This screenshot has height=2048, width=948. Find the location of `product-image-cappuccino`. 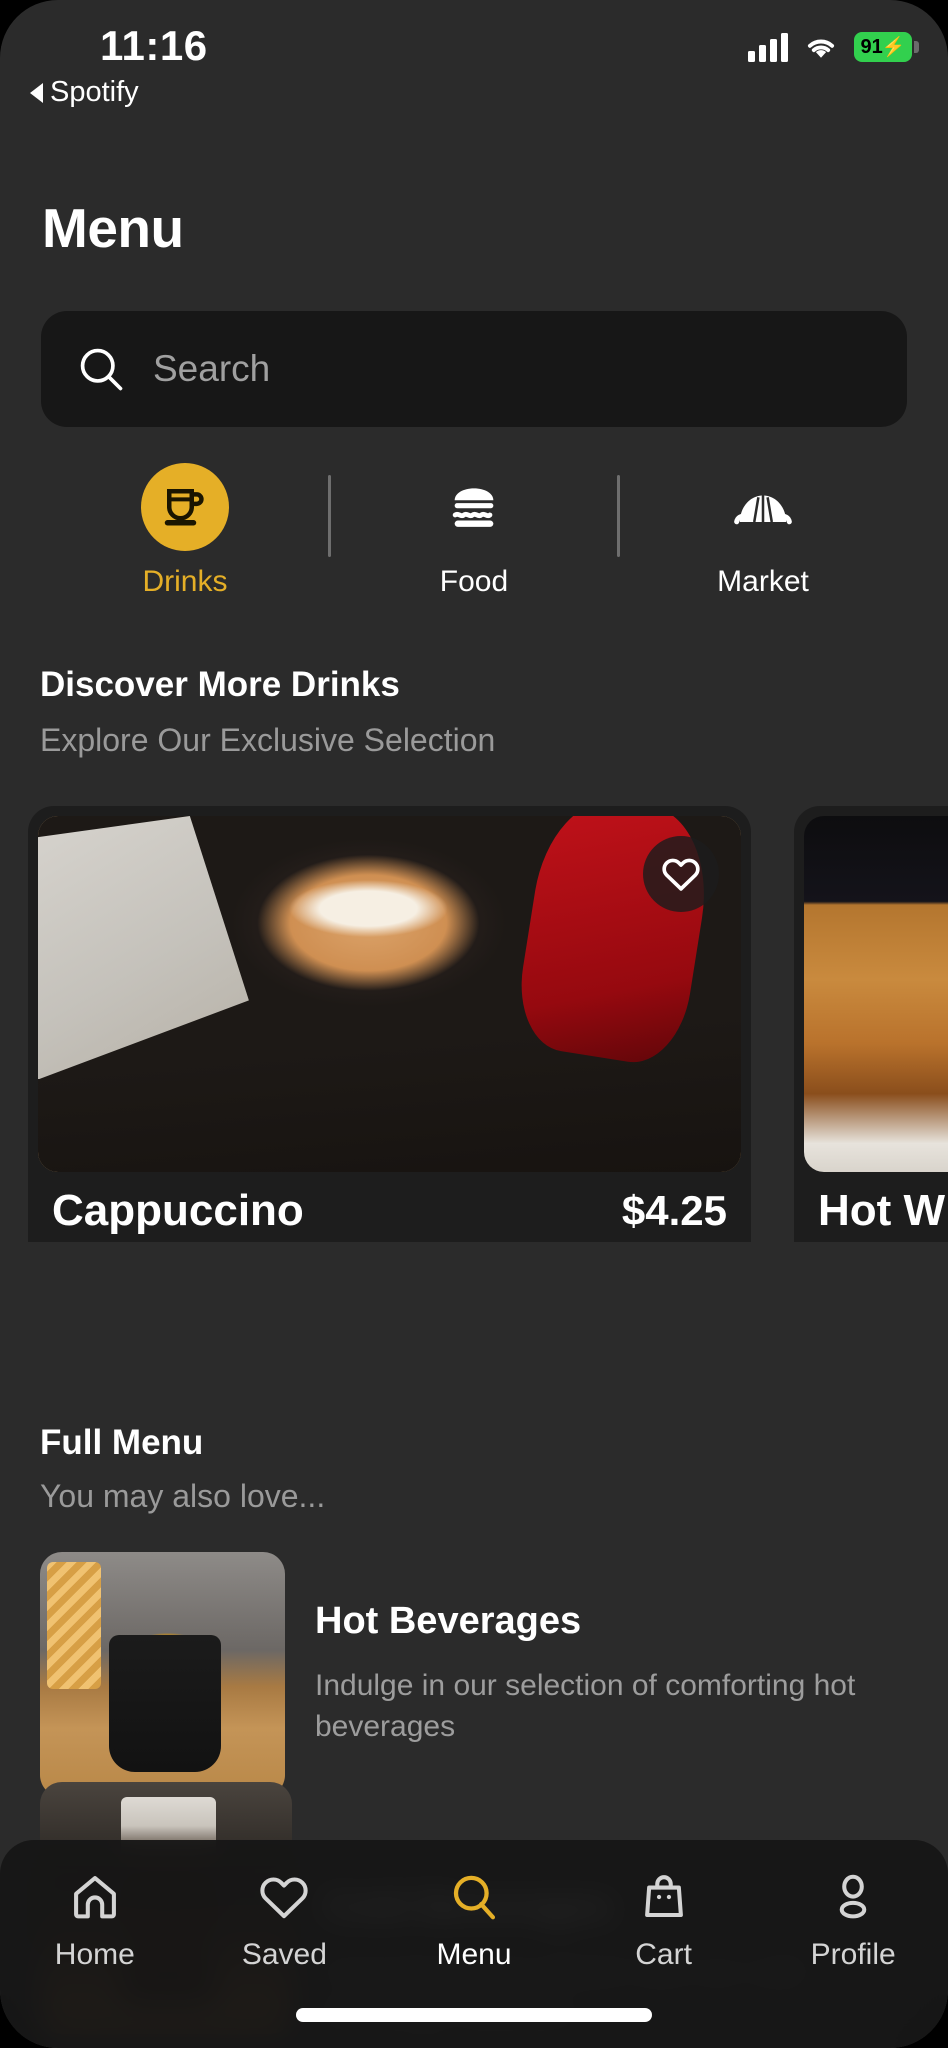

product-image-cappuccino is located at coordinates (389, 994).